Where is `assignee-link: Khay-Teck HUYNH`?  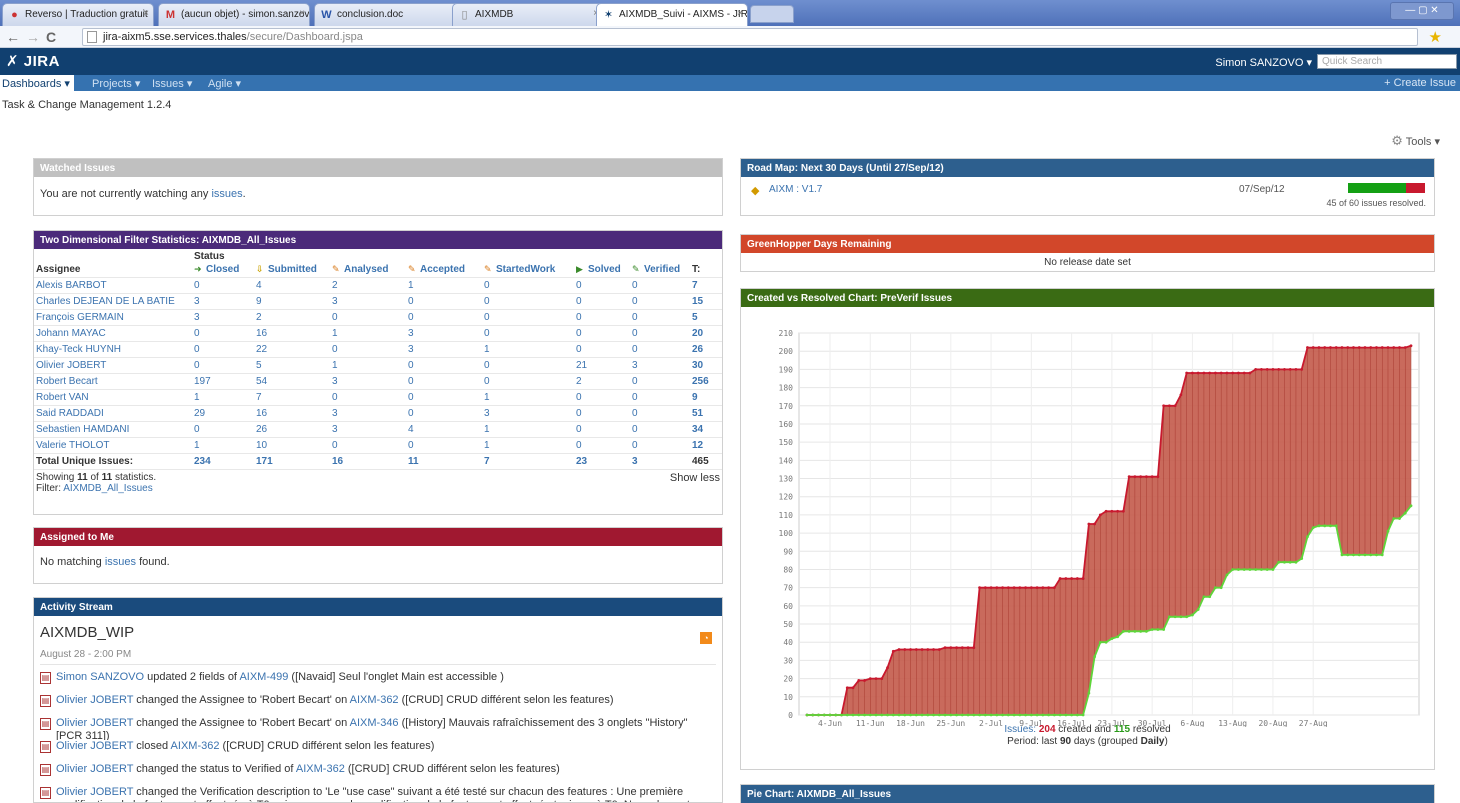
assignee-link: Khay-Teck HUYNH is located at coordinates (113, 349).